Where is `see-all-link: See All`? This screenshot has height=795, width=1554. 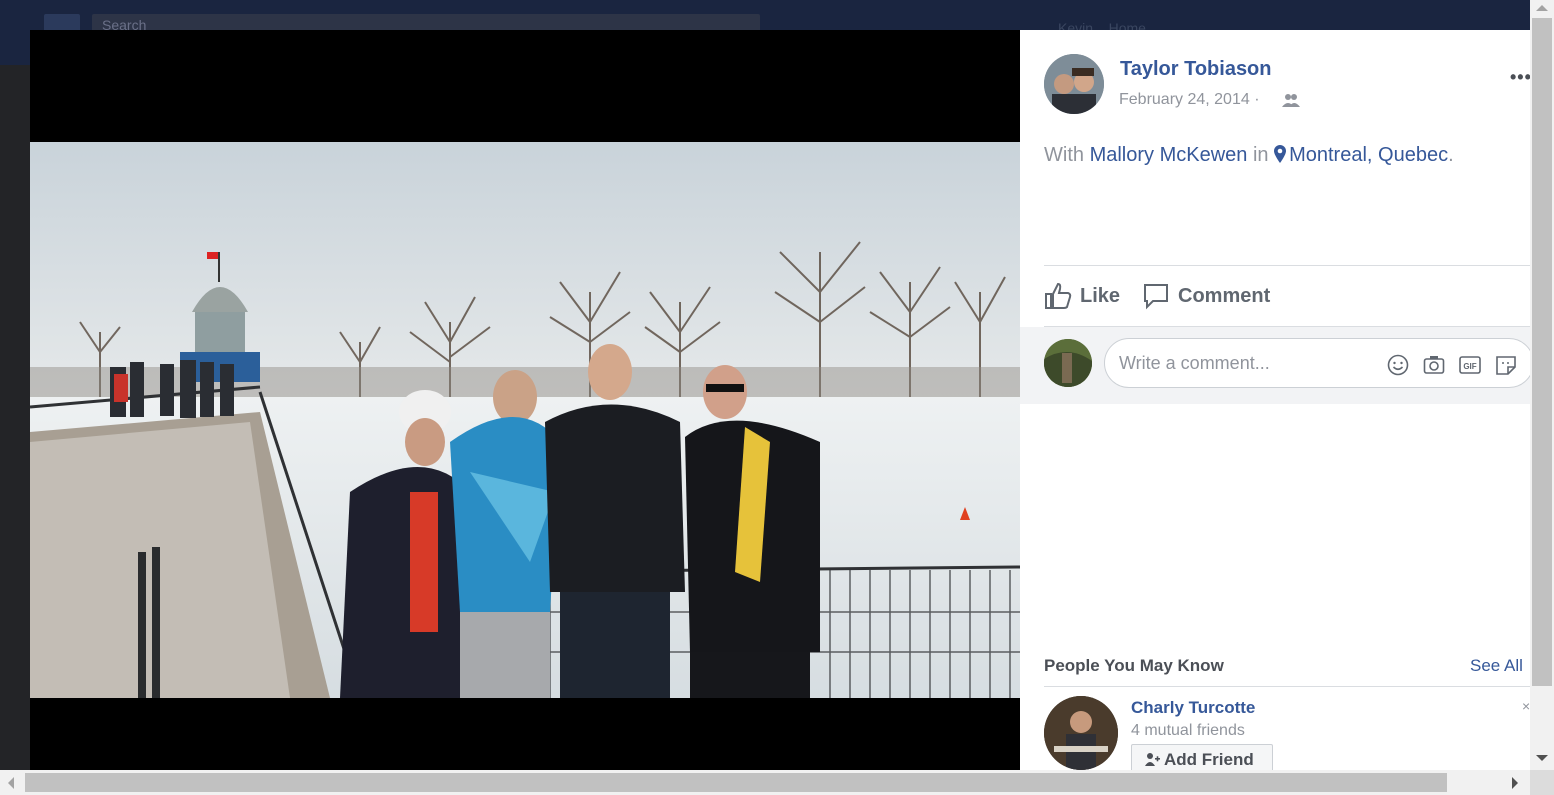
see-all-link: See All is located at coordinates (1496, 666).